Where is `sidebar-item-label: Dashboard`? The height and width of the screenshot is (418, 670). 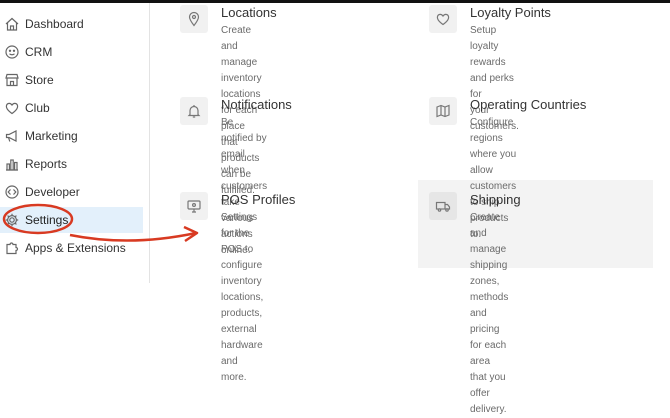 sidebar-item-label: Dashboard is located at coordinates (54, 24).